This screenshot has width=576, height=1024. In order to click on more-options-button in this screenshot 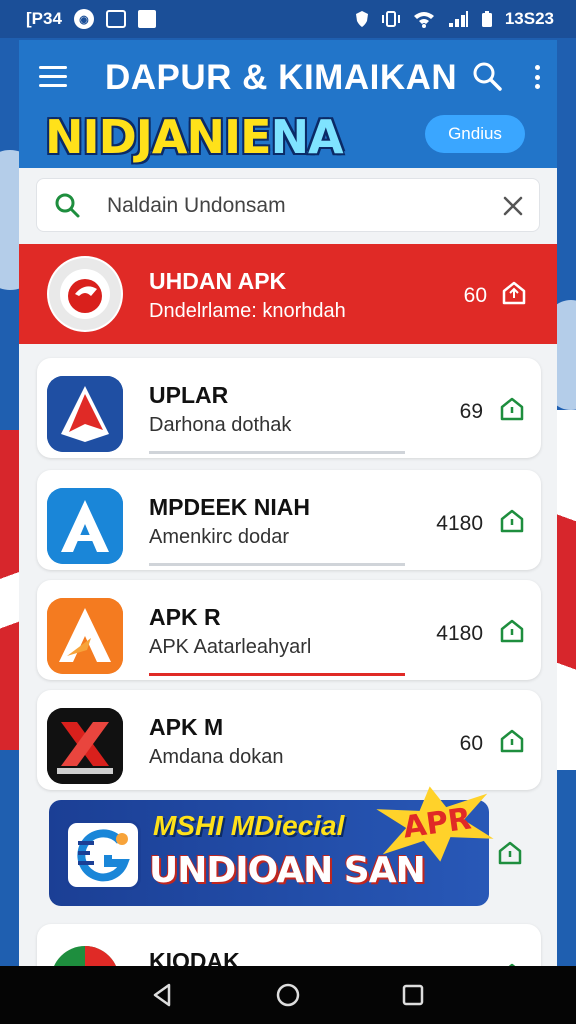, I will do `click(537, 77)`.